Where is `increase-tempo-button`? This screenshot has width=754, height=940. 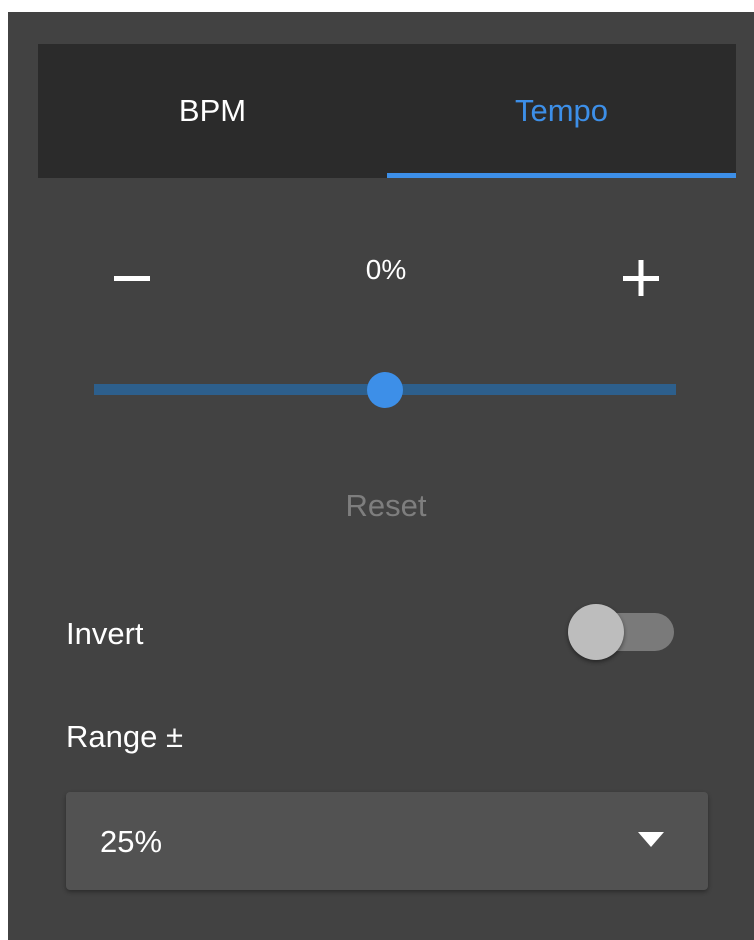 increase-tempo-button is located at coordinates (641, 278).